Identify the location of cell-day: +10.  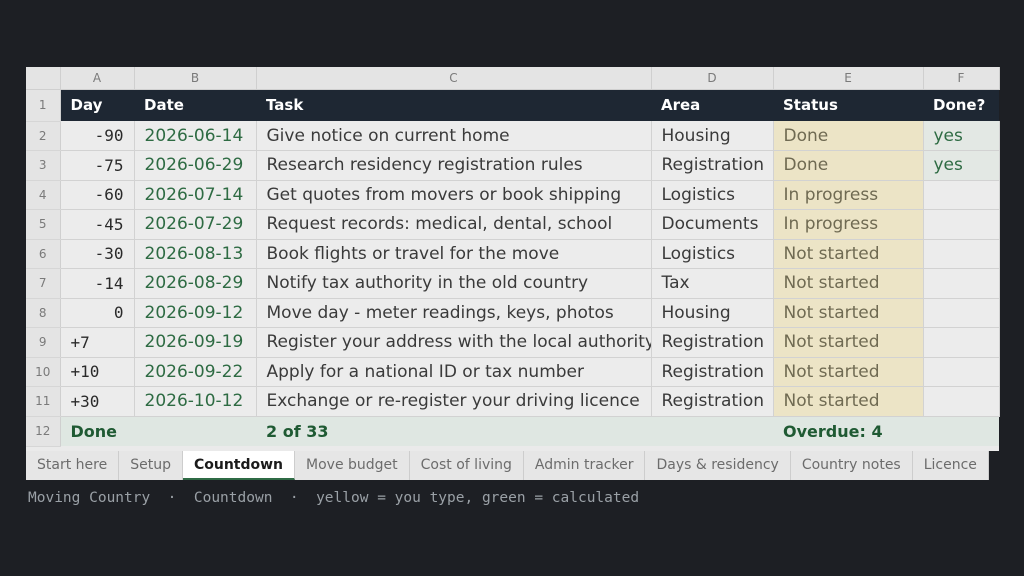
(97, 372).